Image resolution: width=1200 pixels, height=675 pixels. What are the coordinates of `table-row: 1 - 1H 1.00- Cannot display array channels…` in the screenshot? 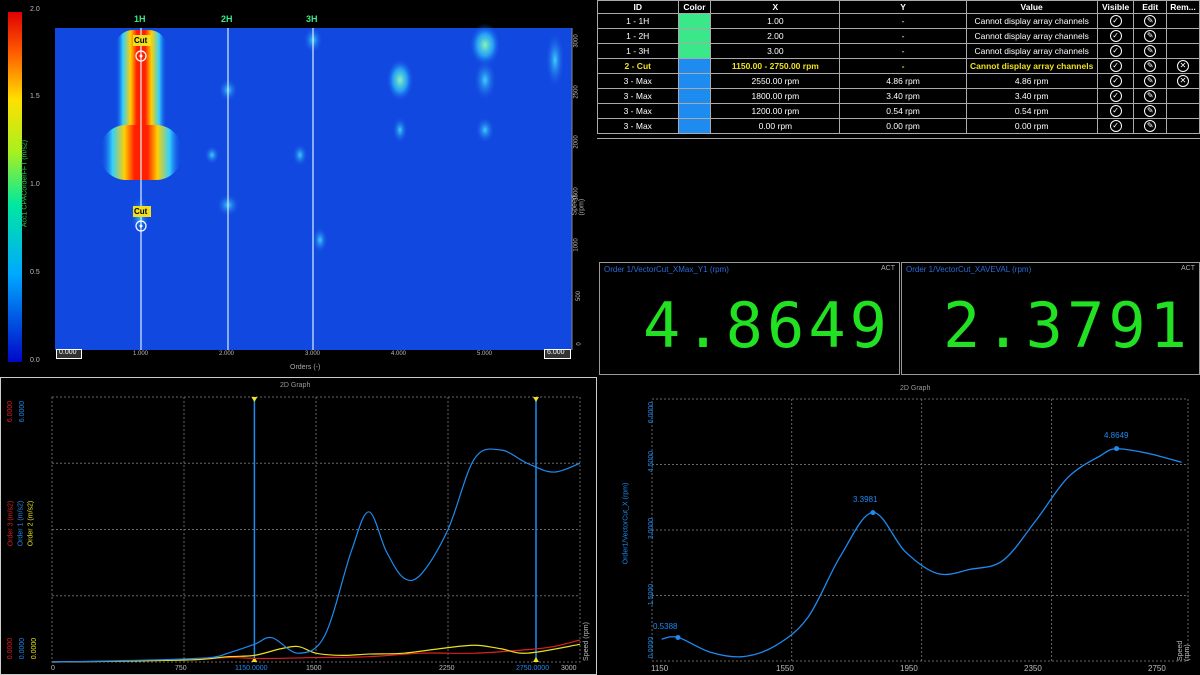 It's located at (898, 21).